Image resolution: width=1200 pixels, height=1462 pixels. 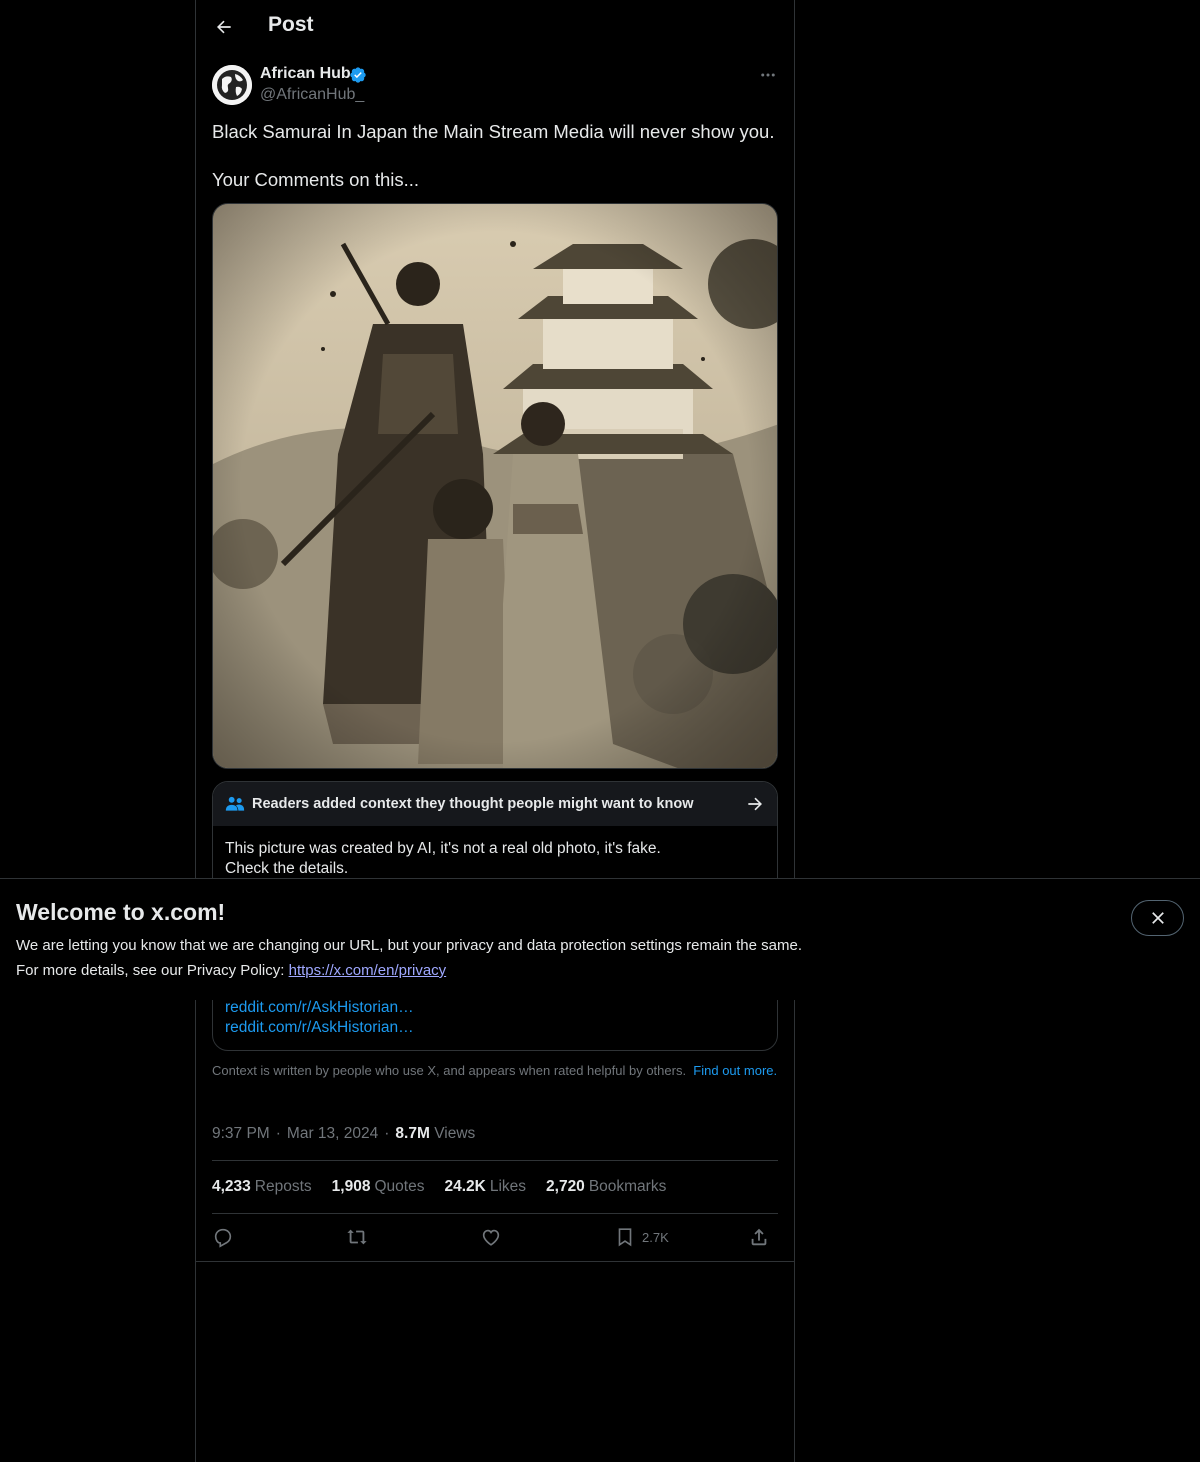 I want to click on verified-badge-icon, so click(x=358, y=75).